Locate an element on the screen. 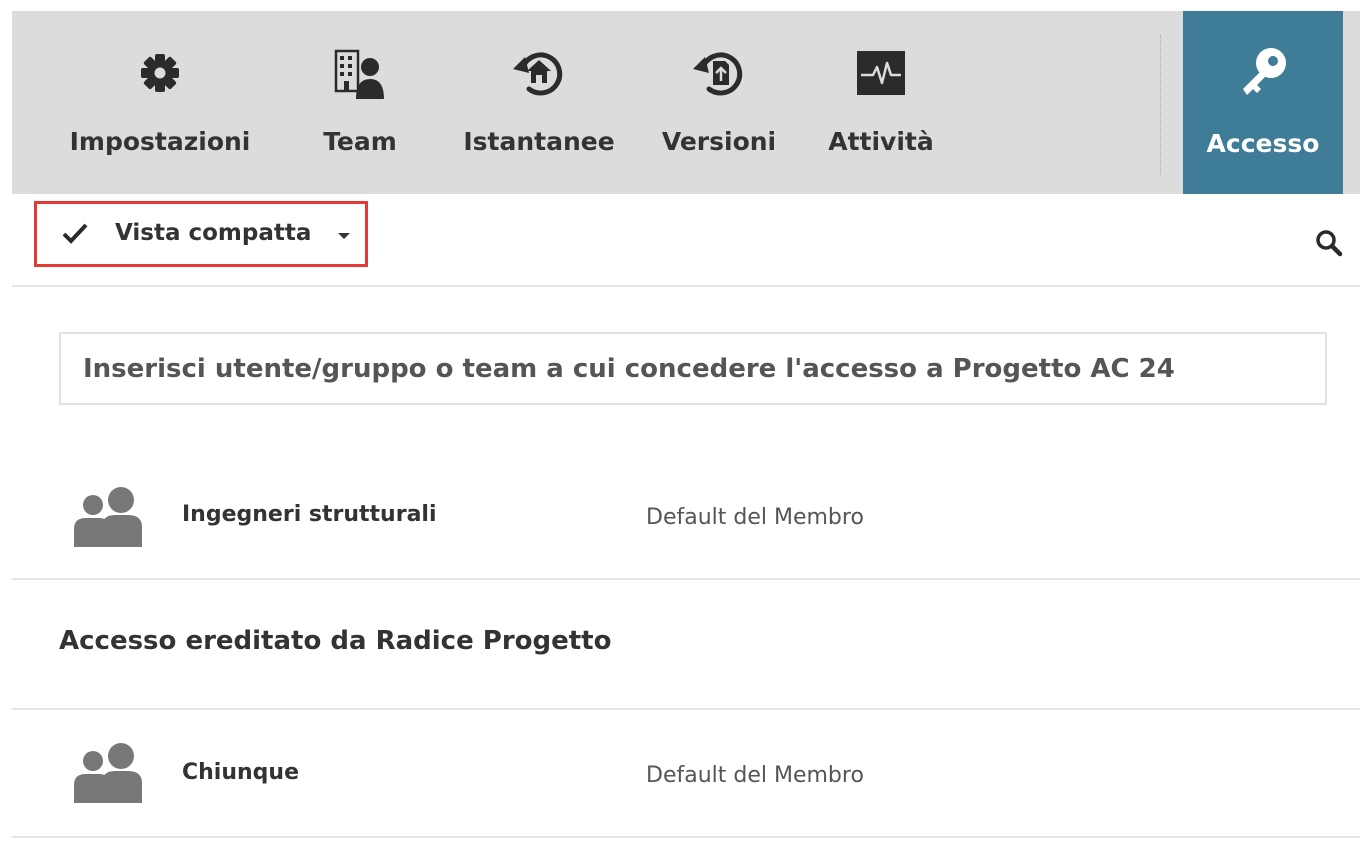  toolbar-item-activity: Attività is located at coordinates (881, 102).